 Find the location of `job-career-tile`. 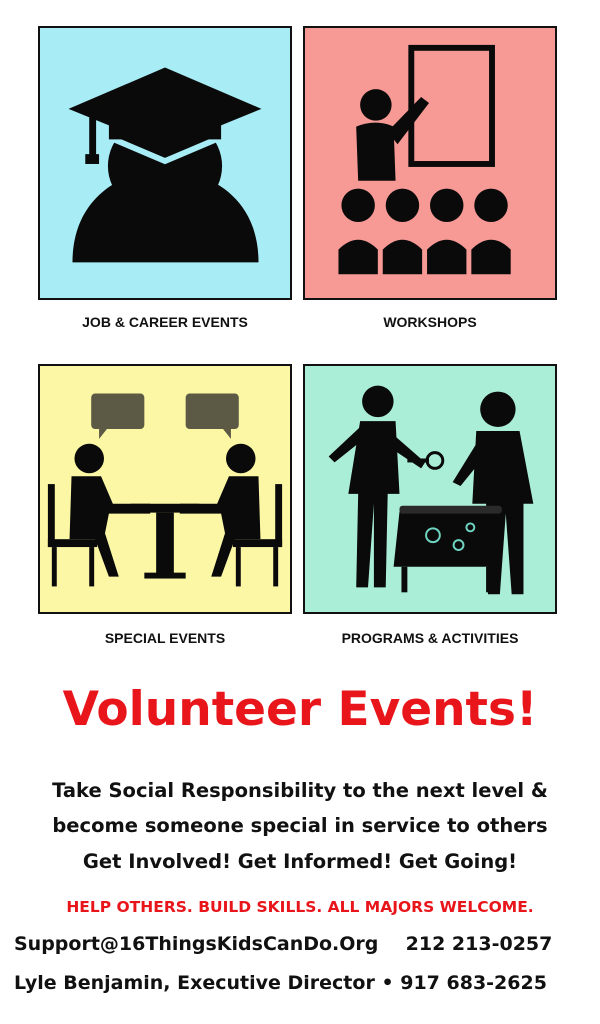

job-career-tile is located at coordinates (165, 163).